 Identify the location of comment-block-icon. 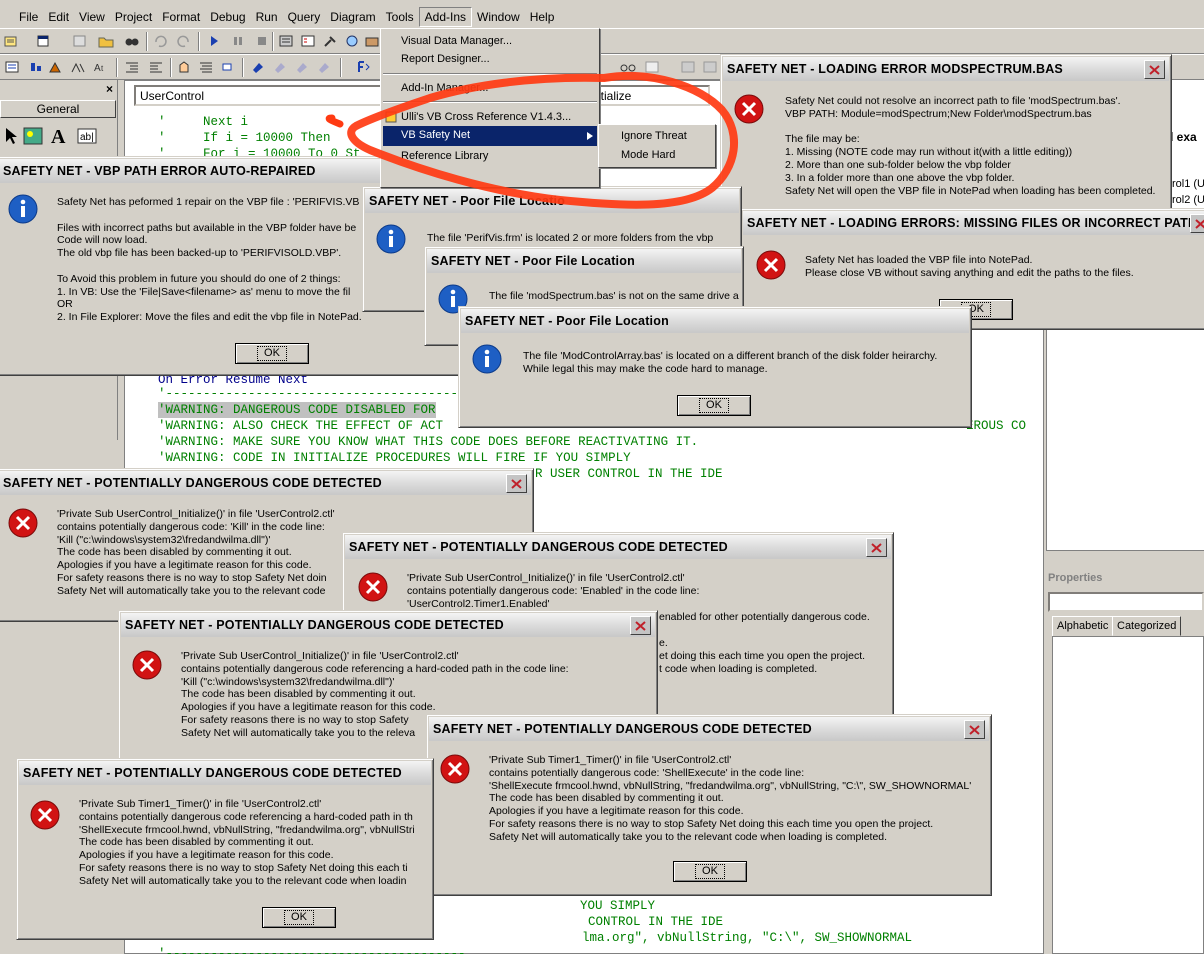
(206, 67).